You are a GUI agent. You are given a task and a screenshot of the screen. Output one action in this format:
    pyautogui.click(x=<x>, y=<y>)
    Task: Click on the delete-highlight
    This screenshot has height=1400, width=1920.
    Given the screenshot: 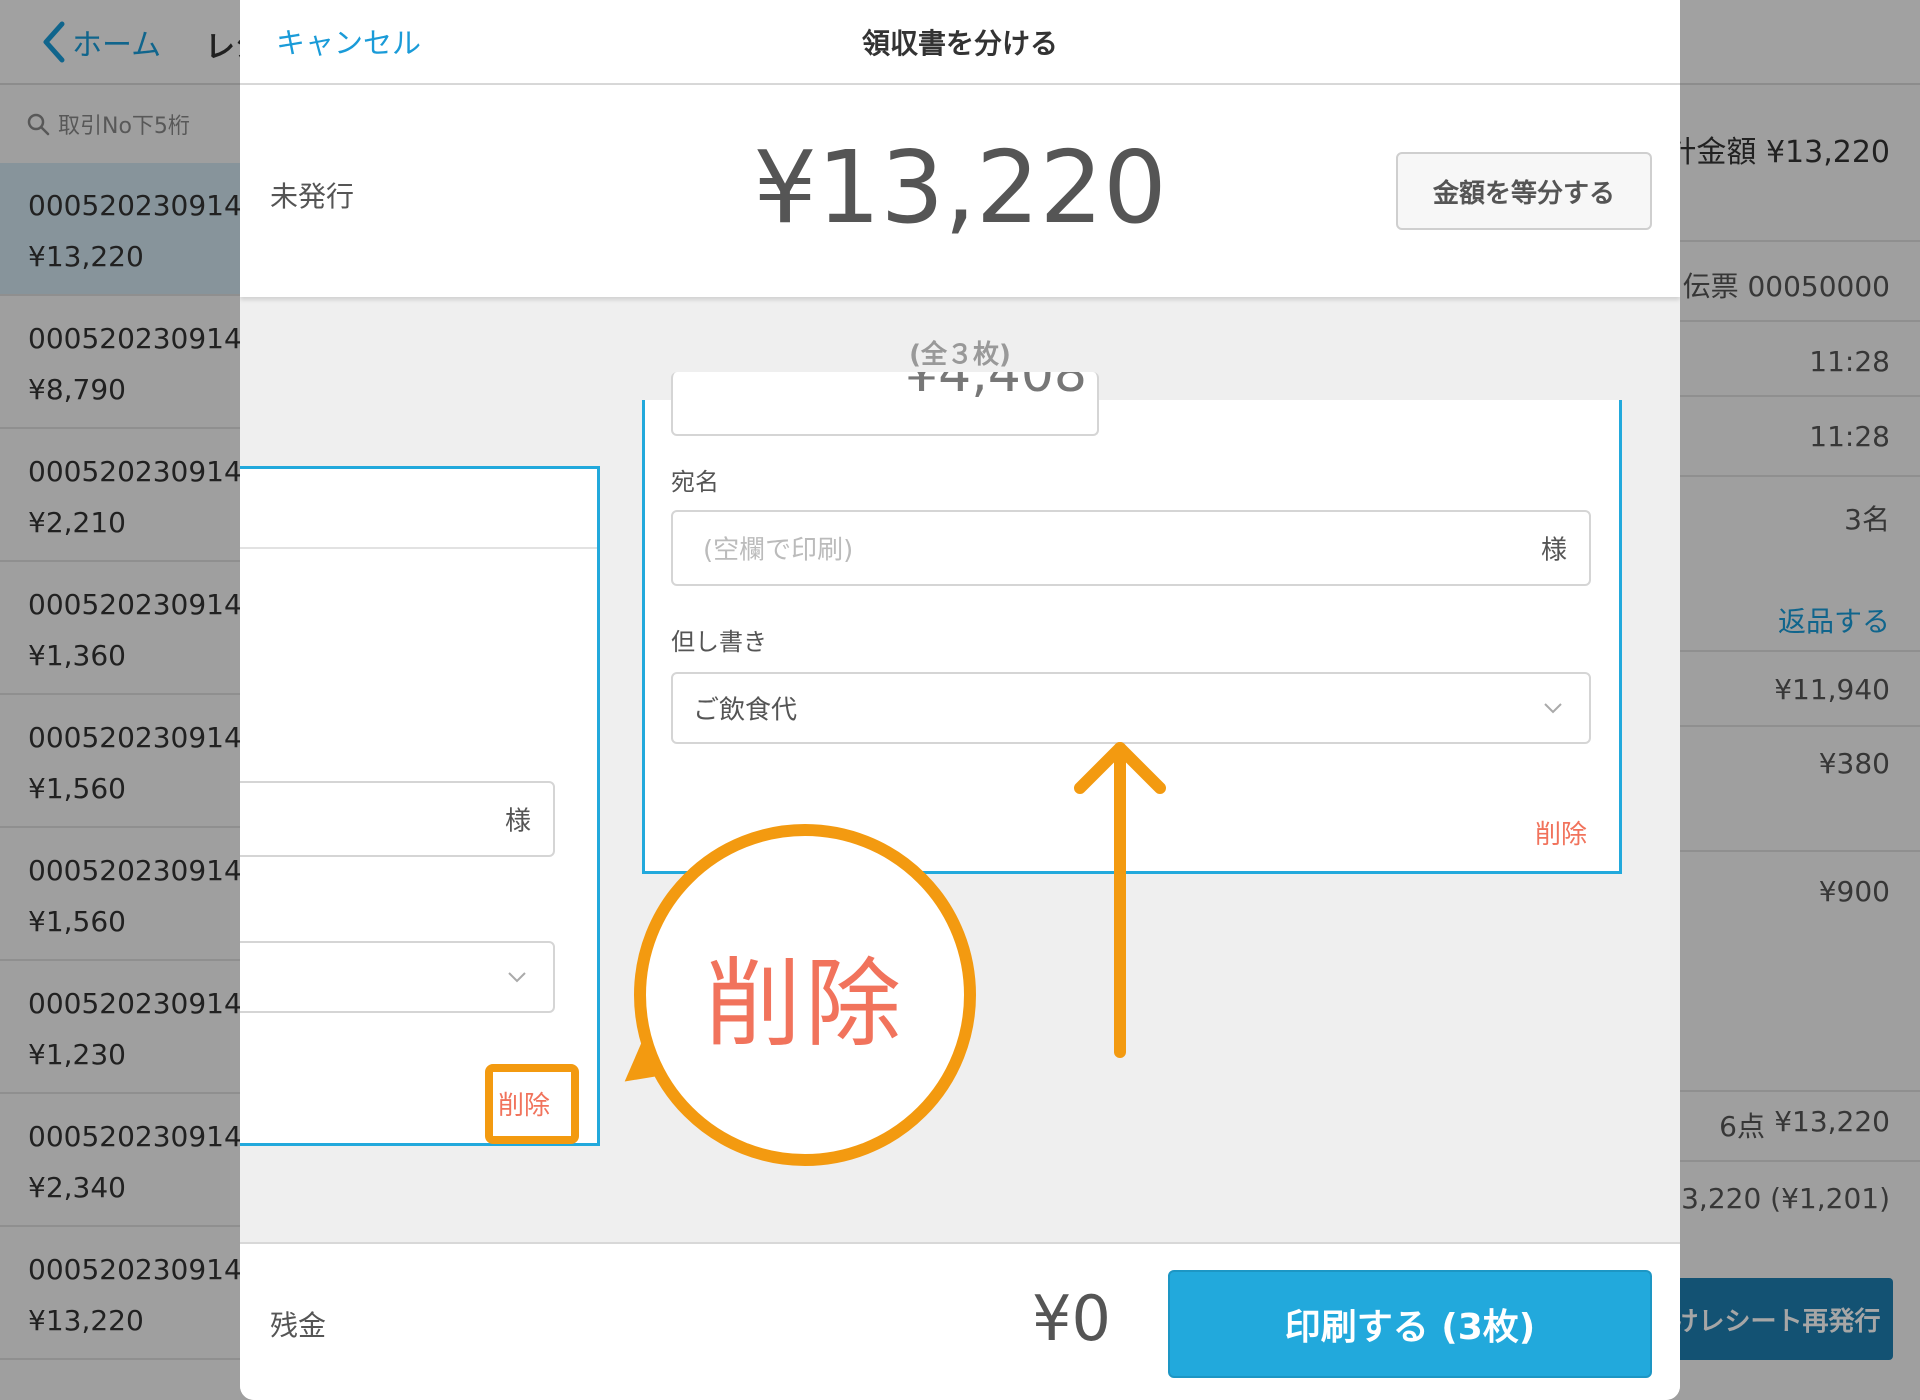 What is the action you would take?
    pyautogui.click(x=532, y=1104)
    